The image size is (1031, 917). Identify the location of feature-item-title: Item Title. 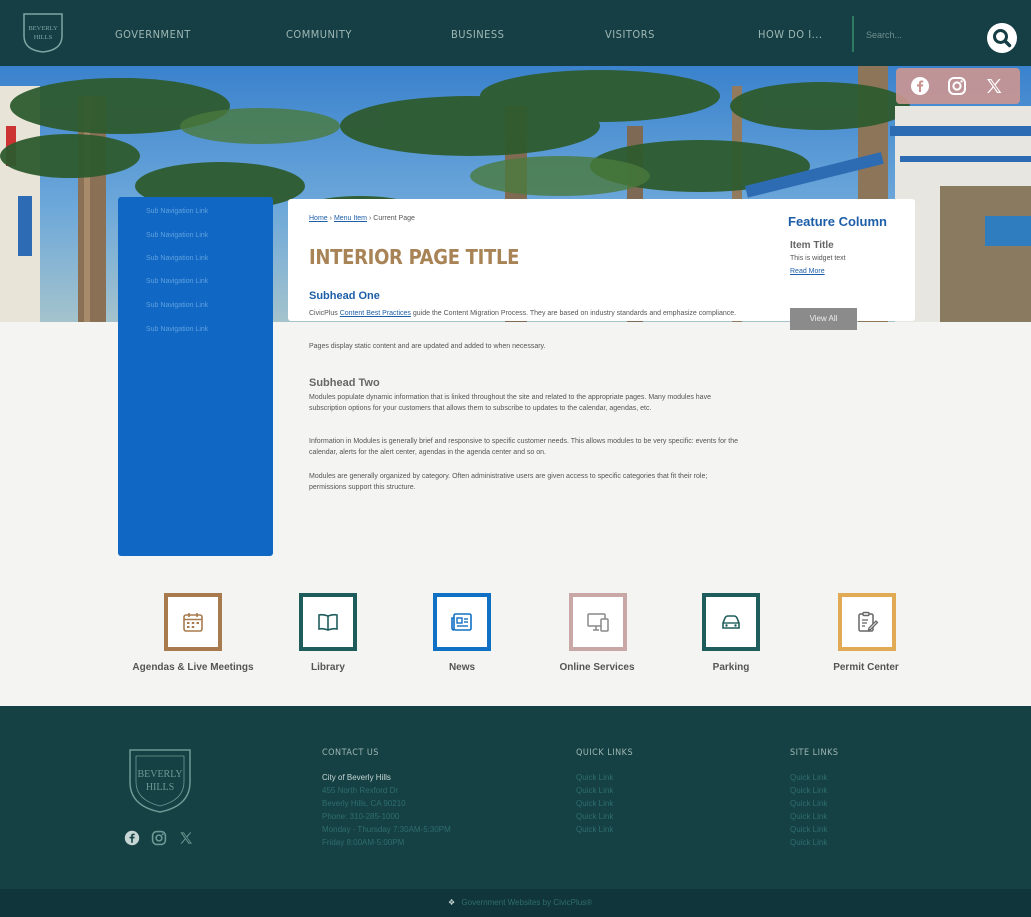
(812, 245).